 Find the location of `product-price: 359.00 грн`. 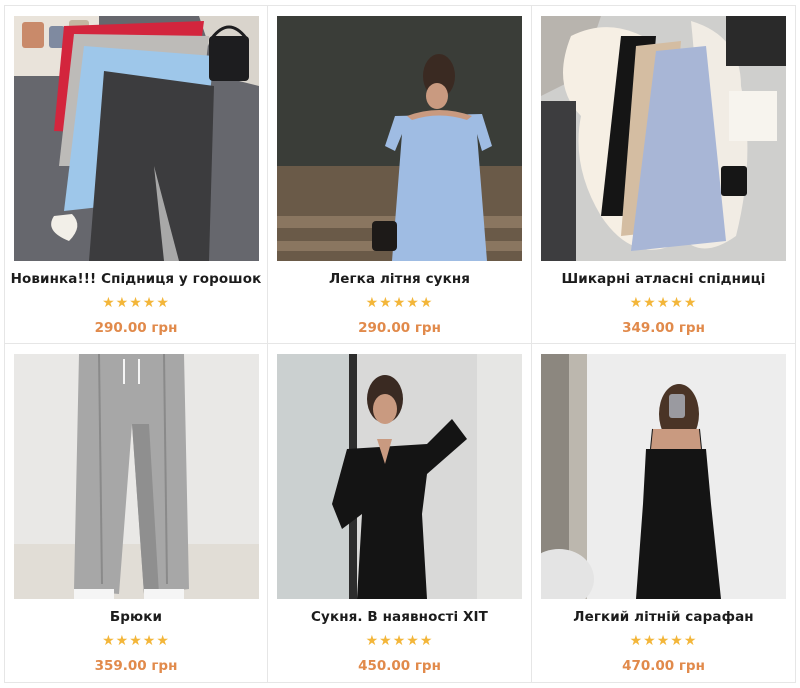

product-price: 359.00 грн is located at coordinates (136, 666).